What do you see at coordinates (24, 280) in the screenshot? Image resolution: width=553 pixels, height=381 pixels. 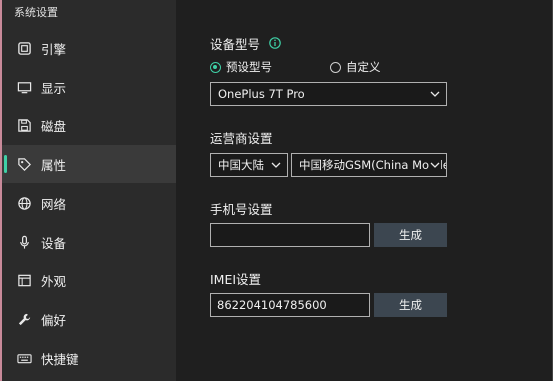 I see `window-icon` at bounding box center [24, 280].